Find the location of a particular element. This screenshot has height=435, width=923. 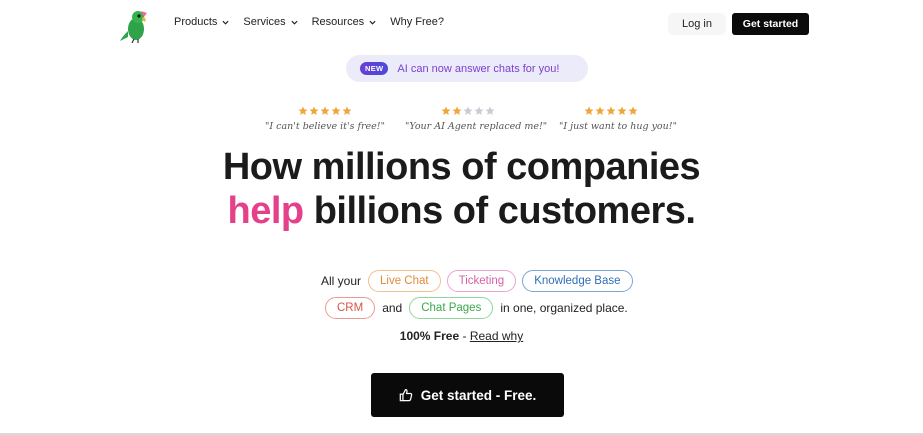

headline-rest: billions of customers. is located at coordinates (499, 211).